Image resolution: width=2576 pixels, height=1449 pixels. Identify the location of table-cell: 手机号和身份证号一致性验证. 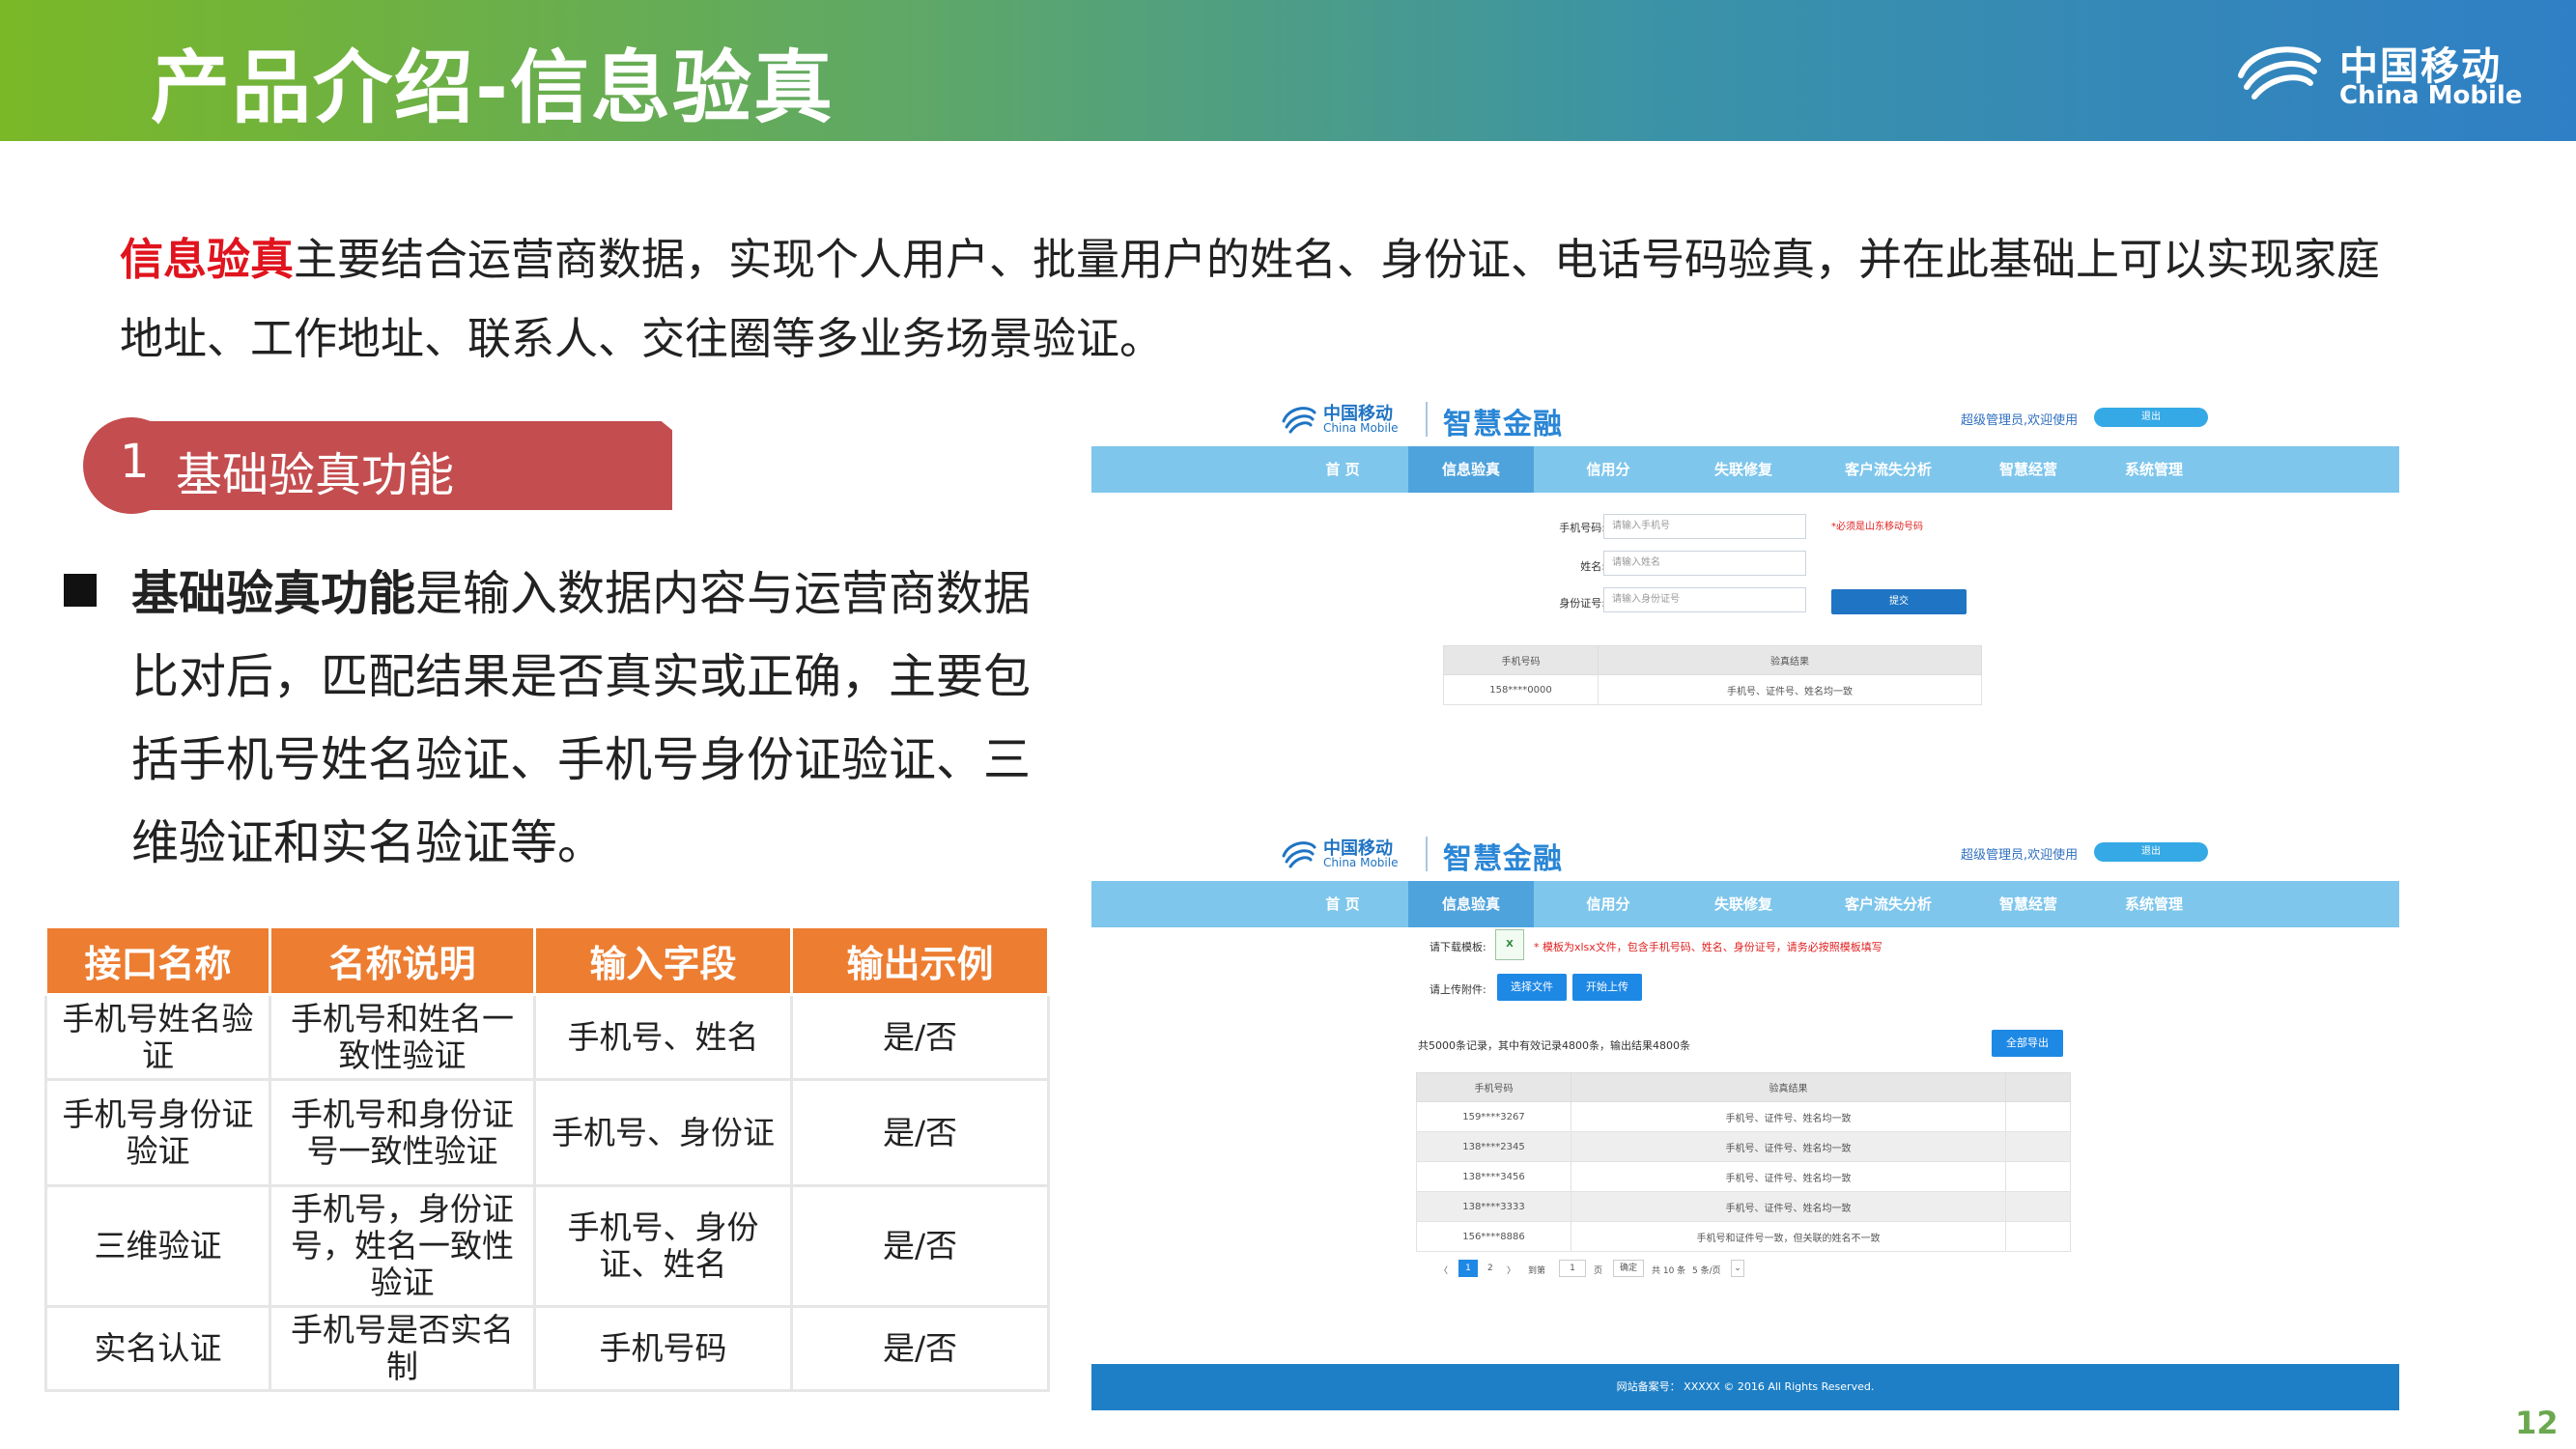
(402, 1132).